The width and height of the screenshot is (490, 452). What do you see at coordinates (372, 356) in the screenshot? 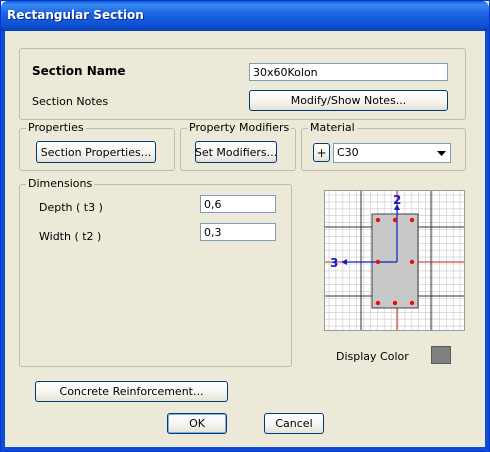
I see `display-color-label: Display Color` at bounding box center [372, 356].